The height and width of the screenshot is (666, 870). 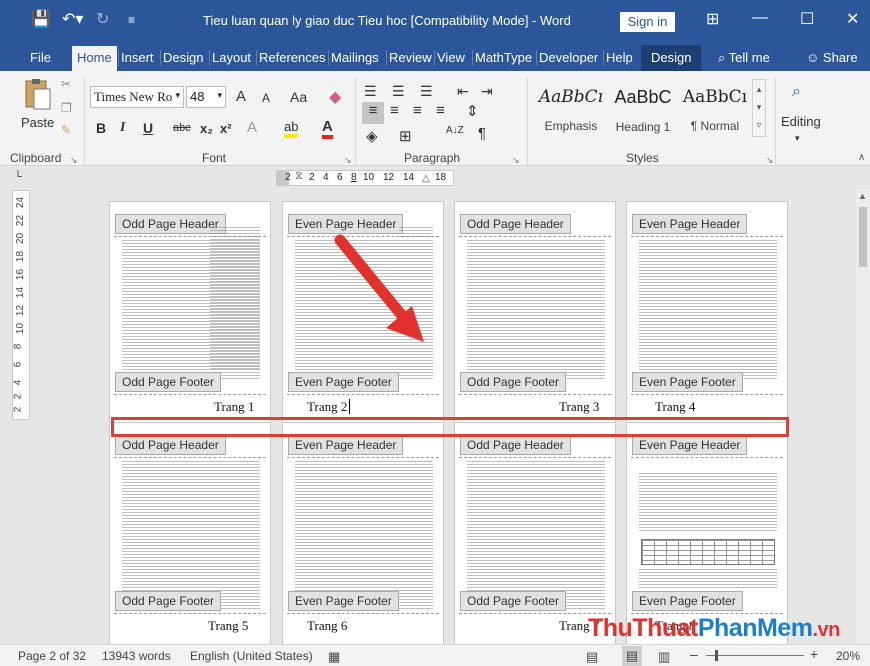 I want to click on highlight-color-button: ab, so click(x=291, y=128).